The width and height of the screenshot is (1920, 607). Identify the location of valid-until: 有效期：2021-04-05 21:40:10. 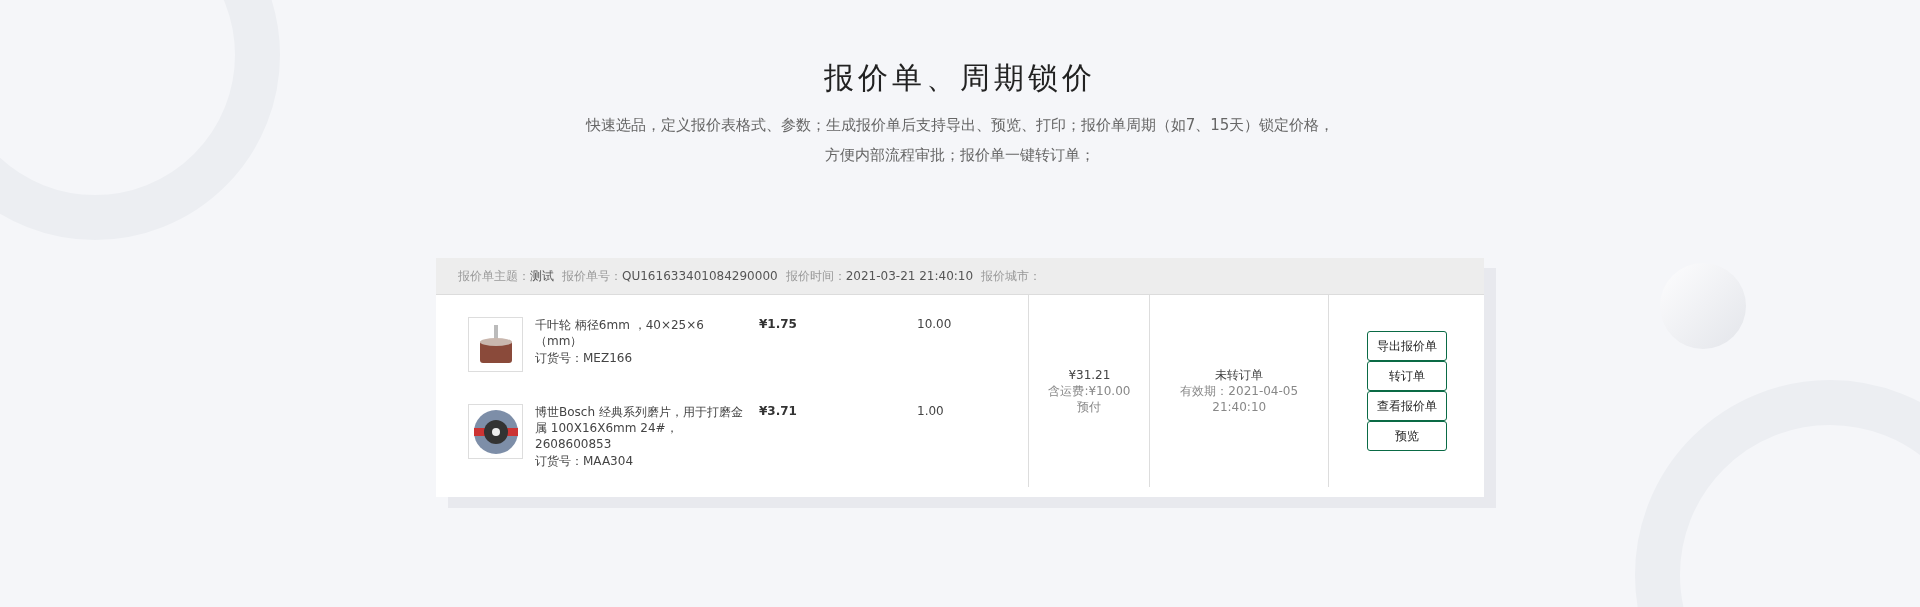
(1239, 399).